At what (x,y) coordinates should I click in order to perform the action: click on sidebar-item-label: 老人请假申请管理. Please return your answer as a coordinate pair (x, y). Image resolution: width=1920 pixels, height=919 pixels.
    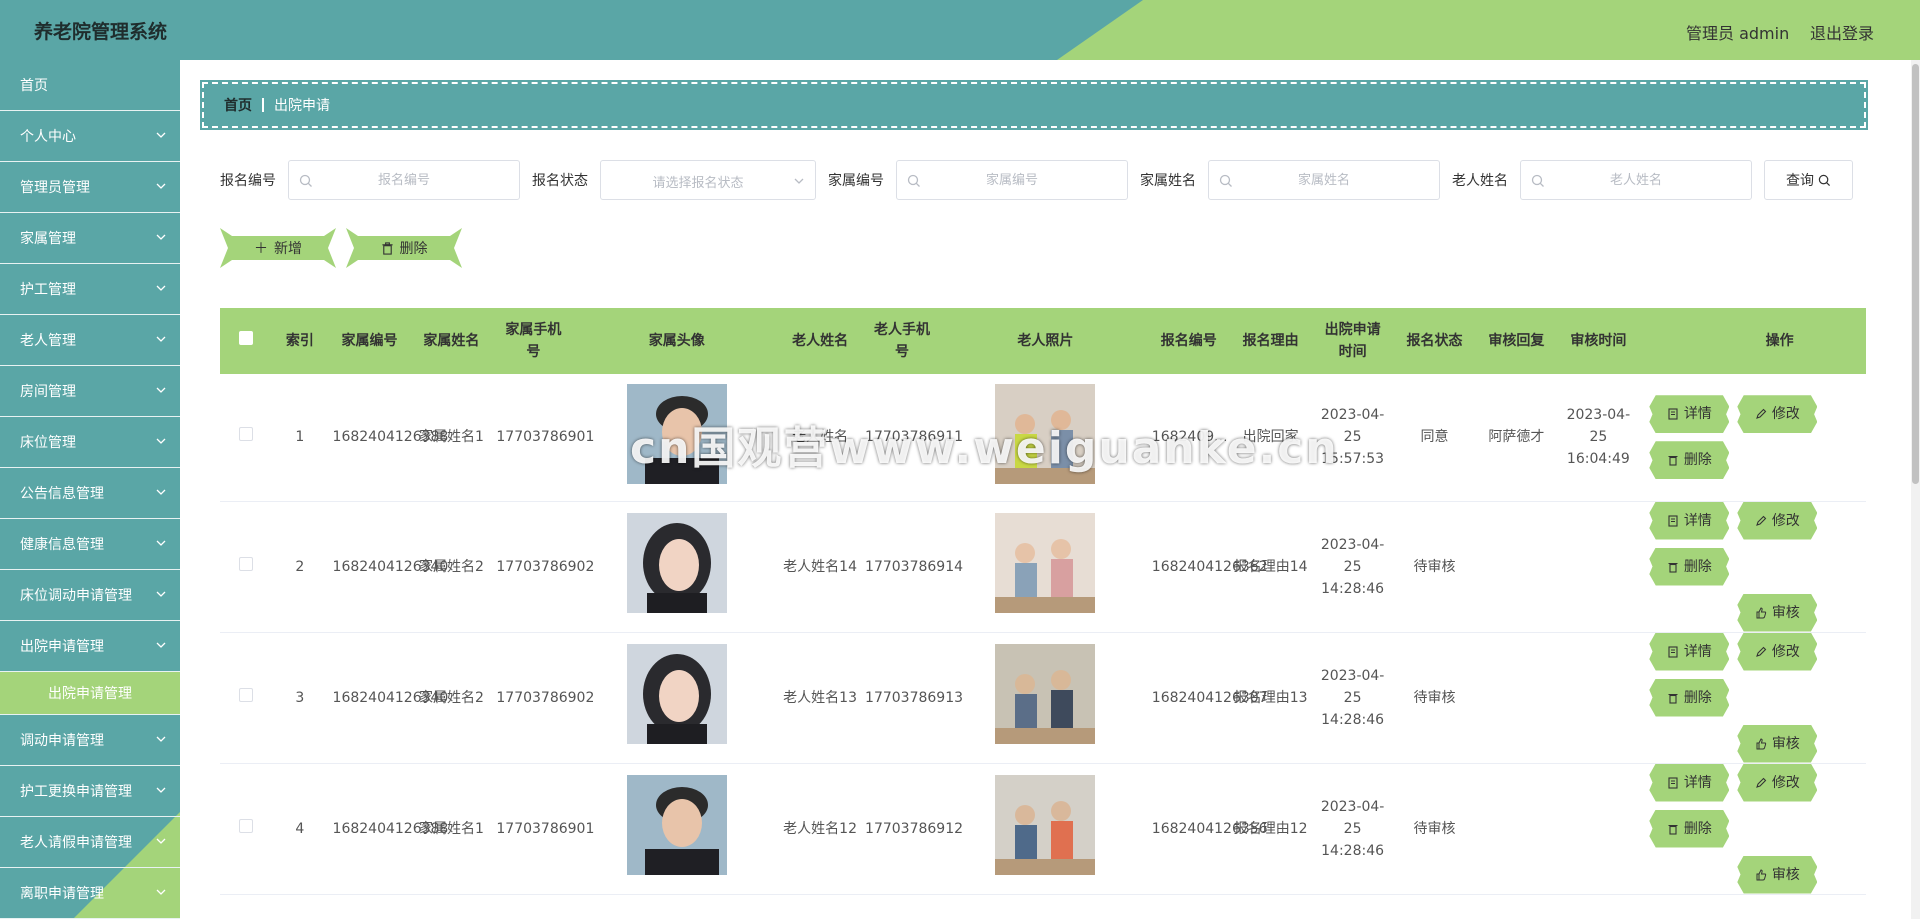
    Looking at the image, I should click on (76, 843).